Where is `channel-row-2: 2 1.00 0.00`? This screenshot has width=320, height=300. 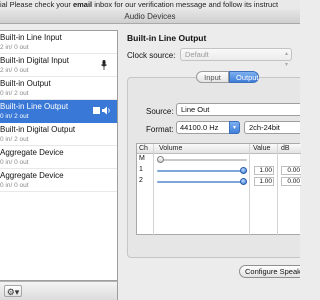 channel-row-2: 2 1.00 0.00 is located at coordinates (219, 182).